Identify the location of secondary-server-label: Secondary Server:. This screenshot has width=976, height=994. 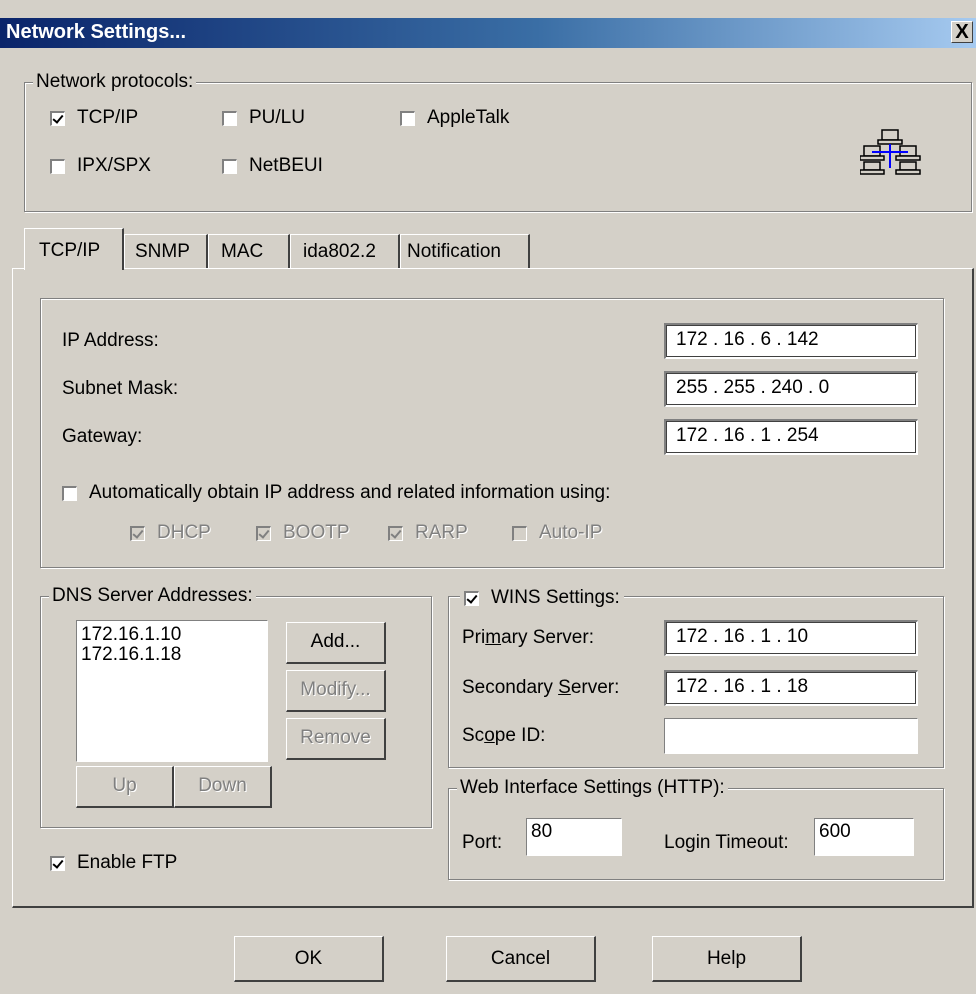
(541, 687).